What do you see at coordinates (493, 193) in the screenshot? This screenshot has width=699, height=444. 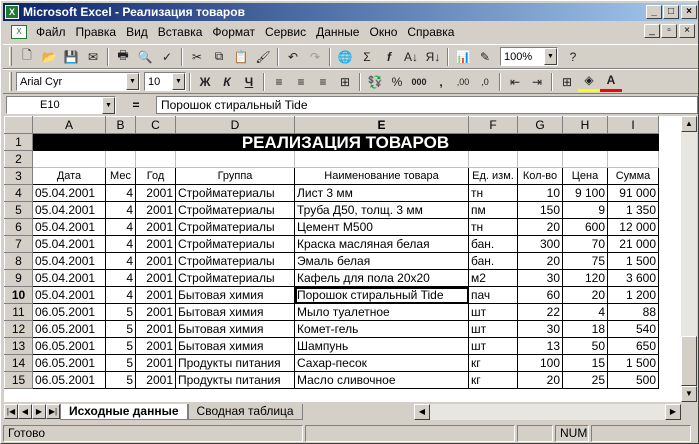 I see `cell: тн` at bounding box center [493, 193].